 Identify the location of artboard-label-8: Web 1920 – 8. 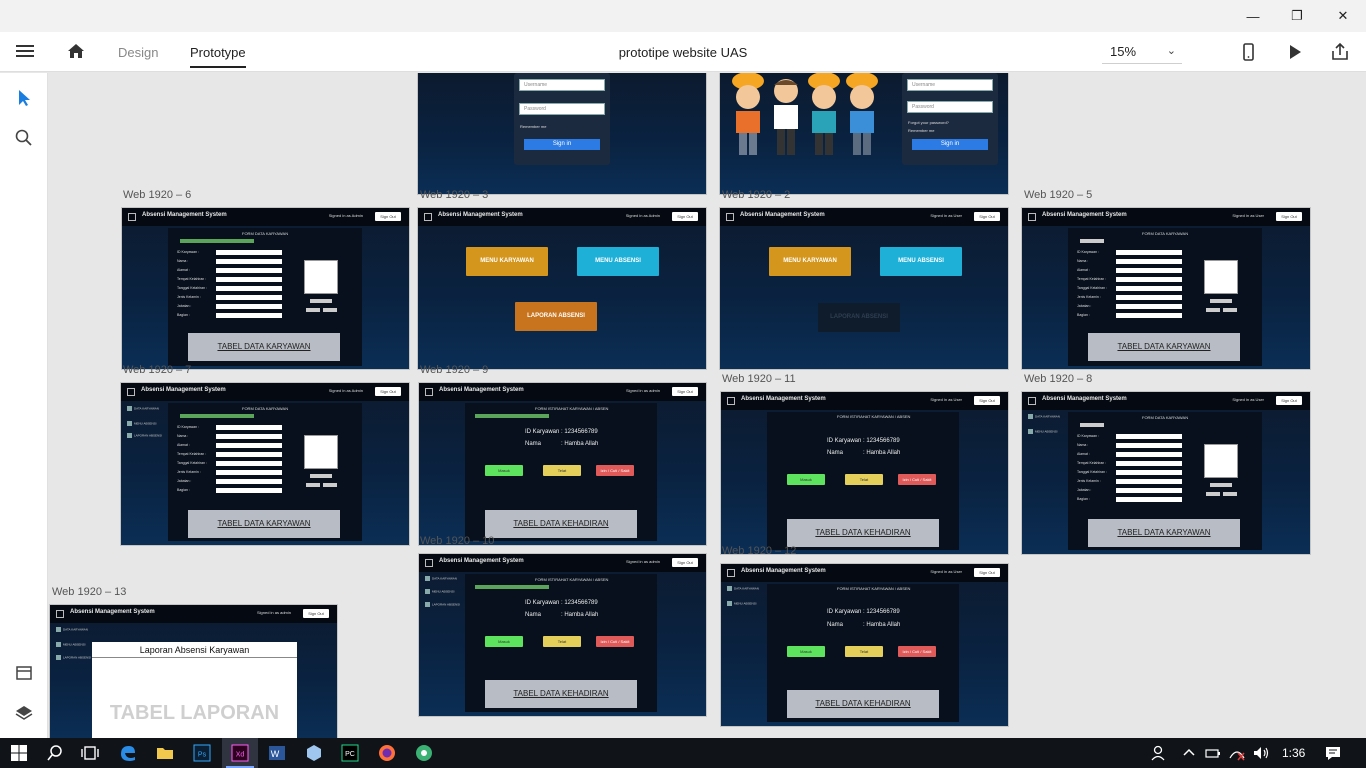
(1058, 379).